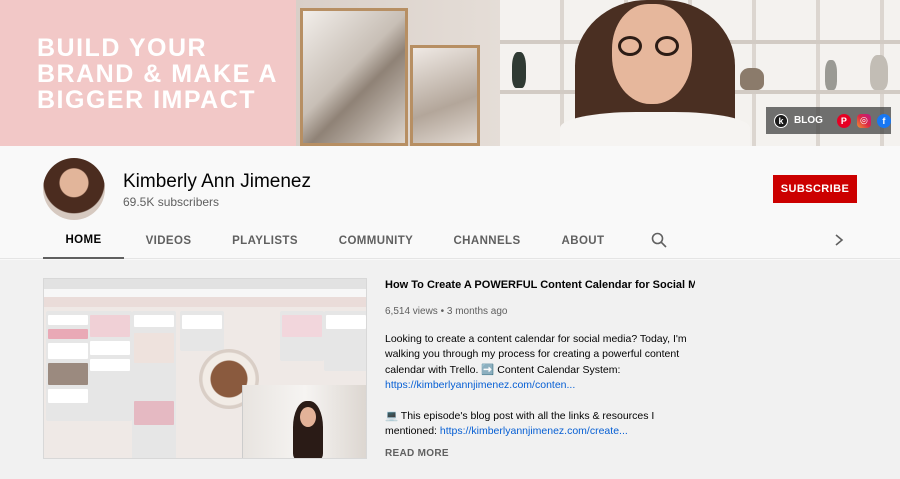 The width and height of the screenshot is (900, 479). What do you see at coordinates (655, 129) in the screenshot?
I see `banner-person-body` at bounding box center [655, 129].